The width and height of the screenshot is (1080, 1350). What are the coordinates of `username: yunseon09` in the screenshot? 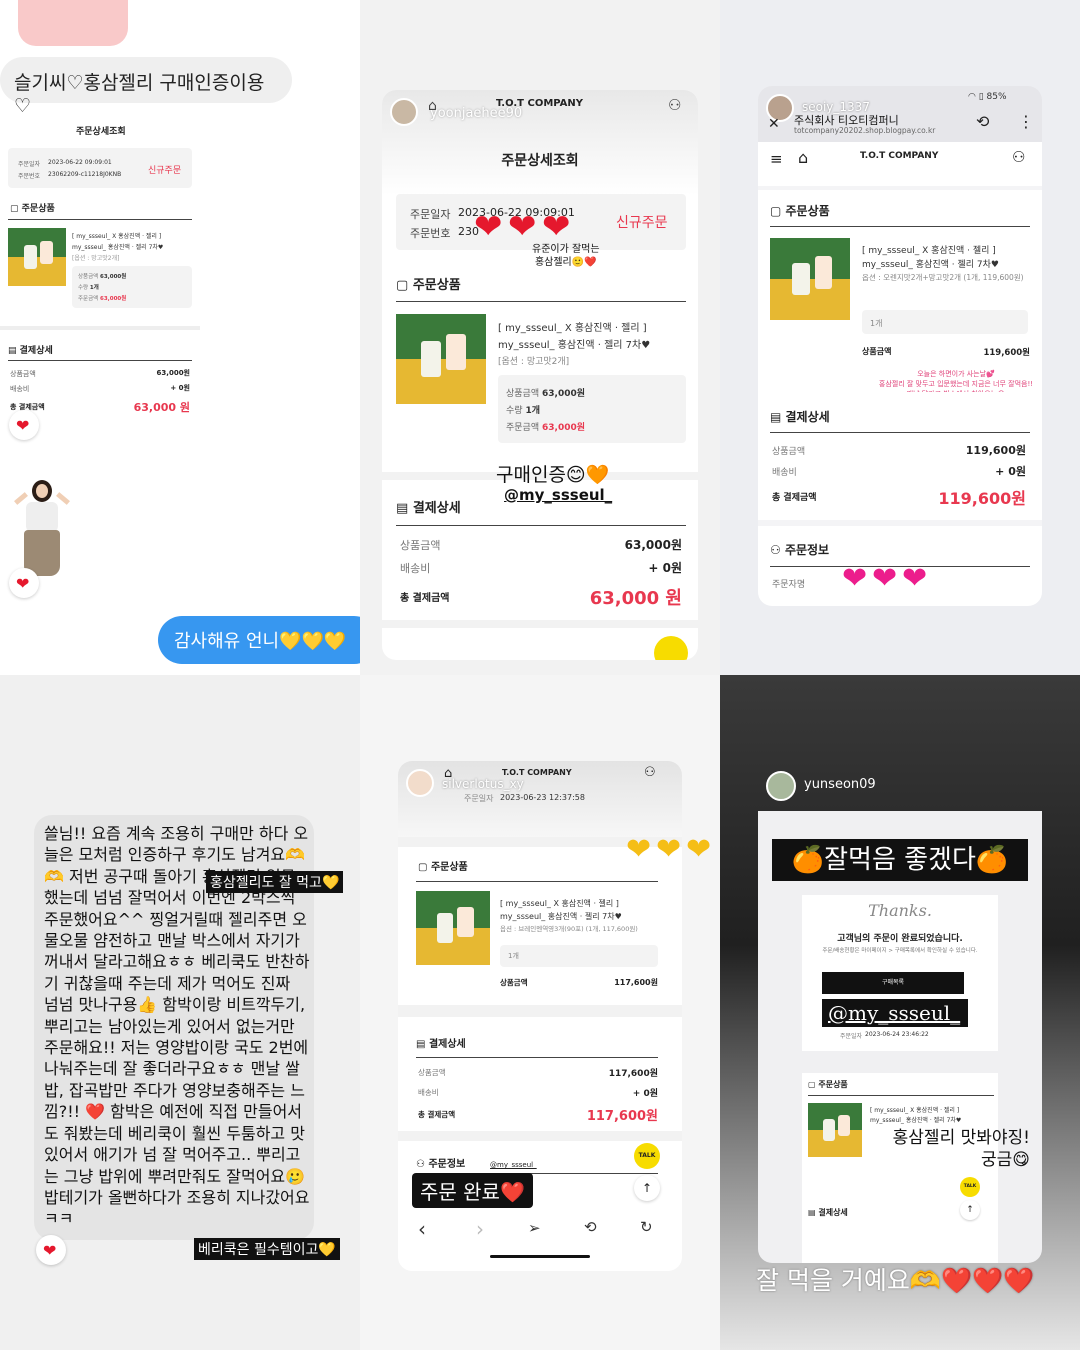 It's located at (840, 784).